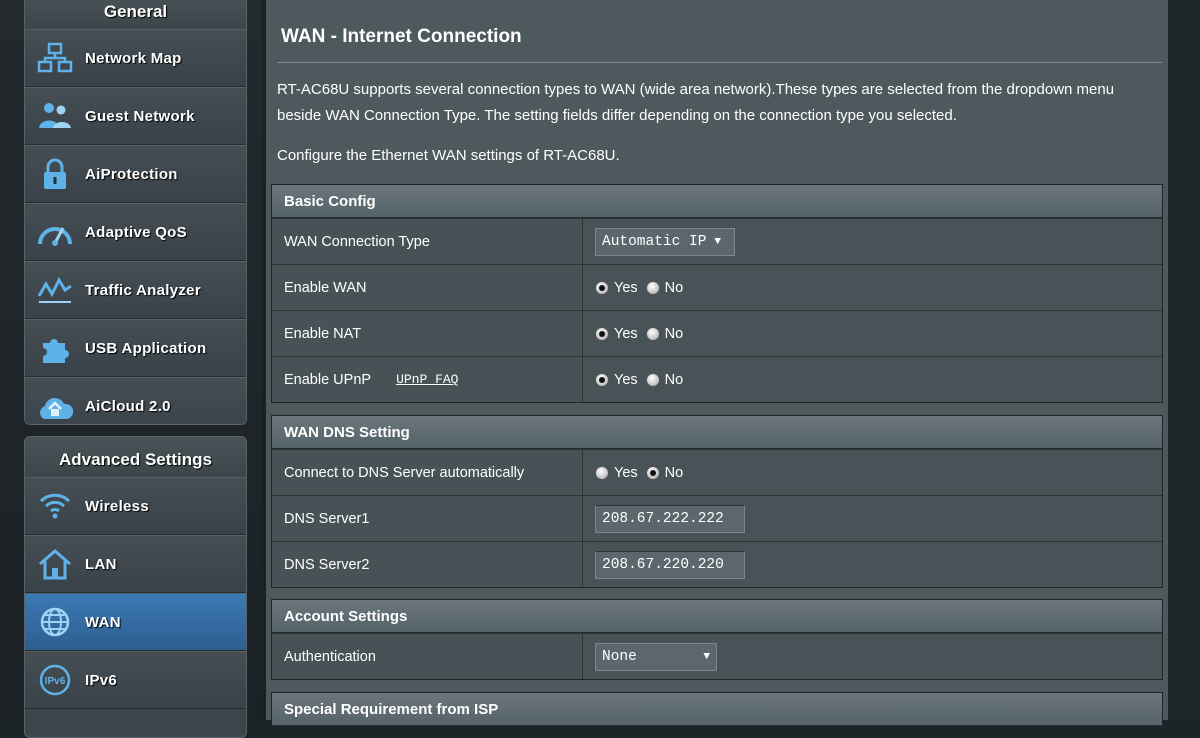  Describe the element at coordinates (131, 174) in the screenshot. I see `sidebar-item-label: AiProtection` at that location.